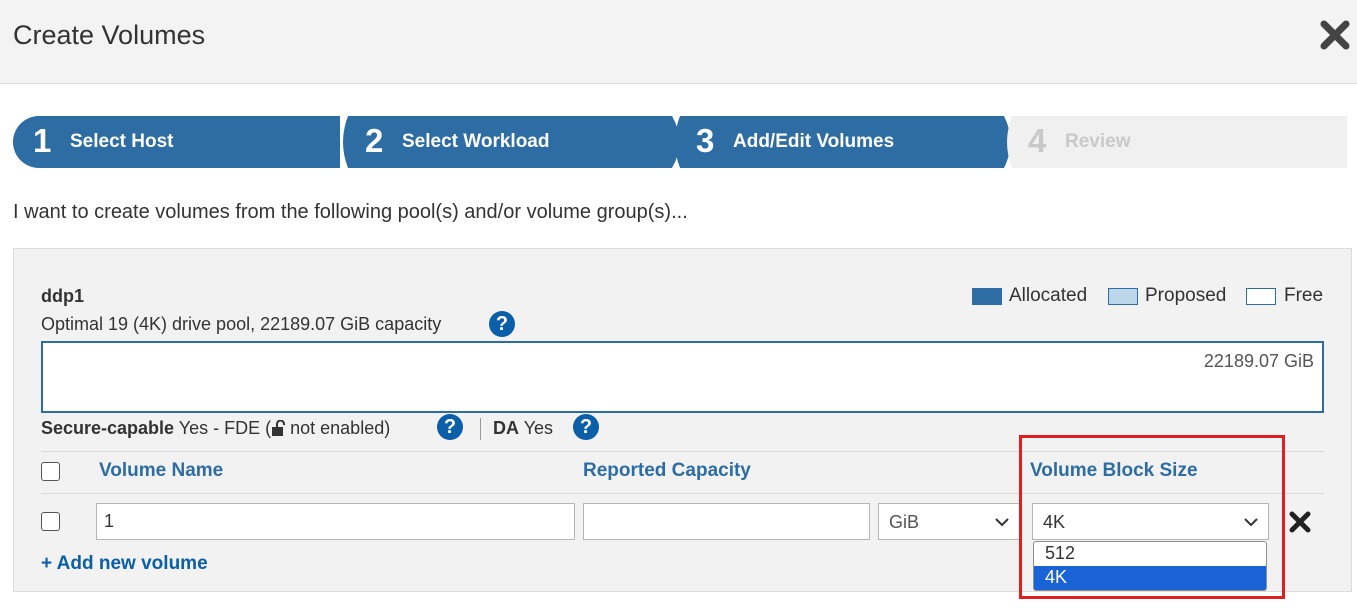  I want to click on add-new-volume-link: + Add new volume, so click(124, 564).